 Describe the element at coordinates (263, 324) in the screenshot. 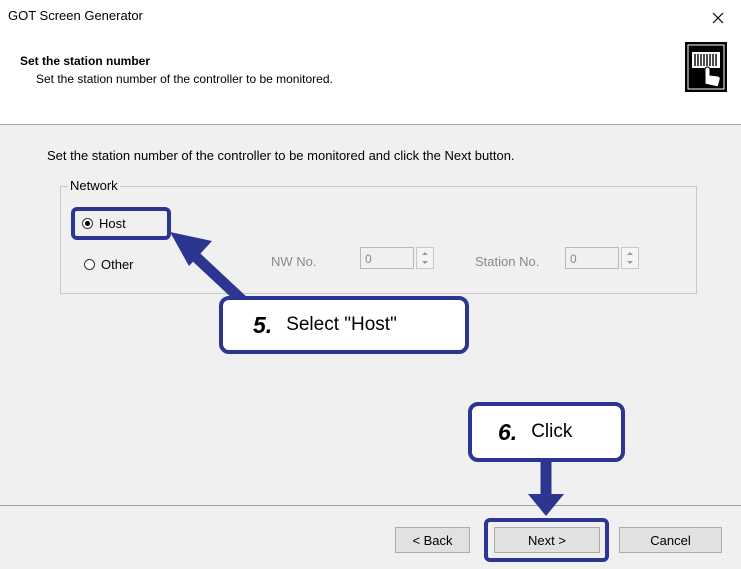

I see `step-5-number: 5.` at that location.